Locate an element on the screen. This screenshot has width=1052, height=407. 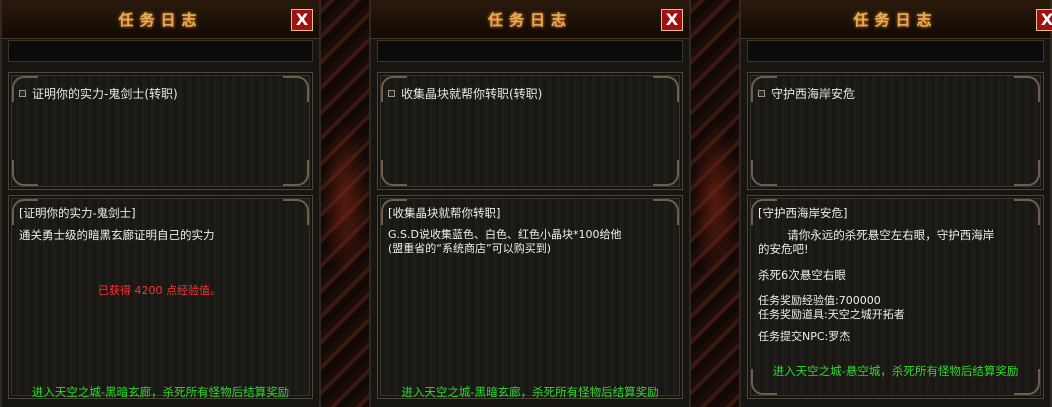
quest-description: 通关勇士级的暗黑玄廊证明自己的实力 is located at coordinates (117, 235).